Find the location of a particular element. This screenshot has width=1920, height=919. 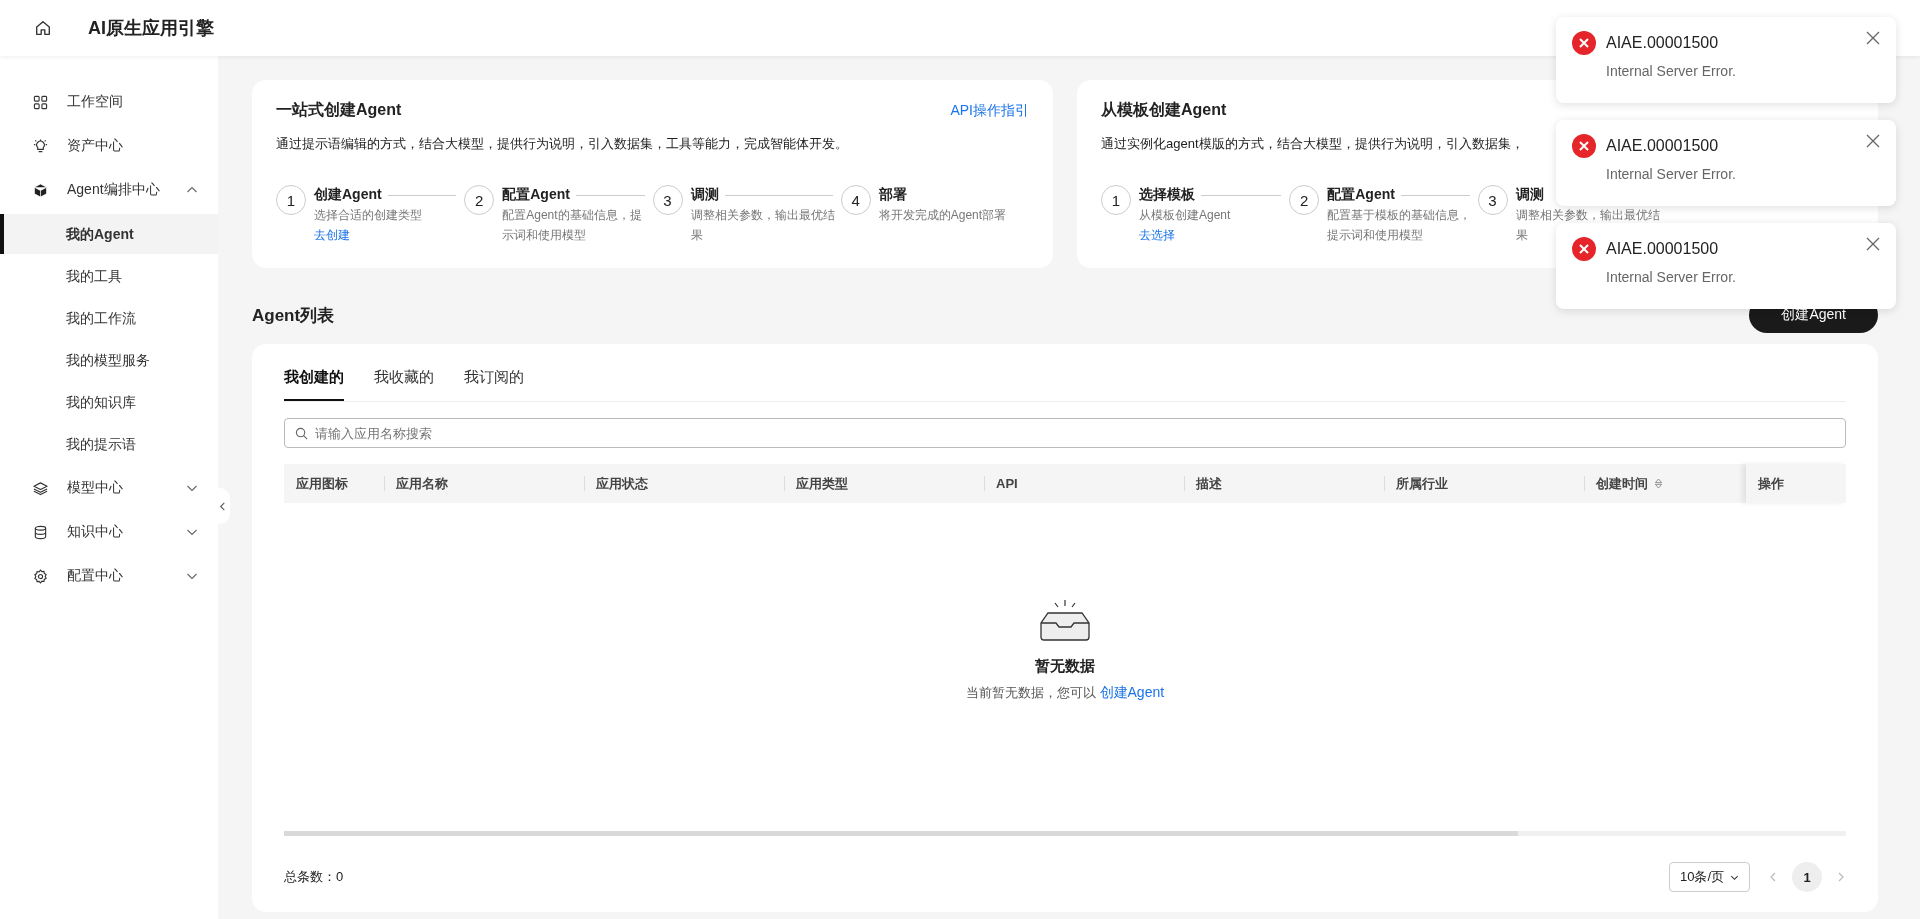

page-button: 1 is located at coordinates (1807, 877).